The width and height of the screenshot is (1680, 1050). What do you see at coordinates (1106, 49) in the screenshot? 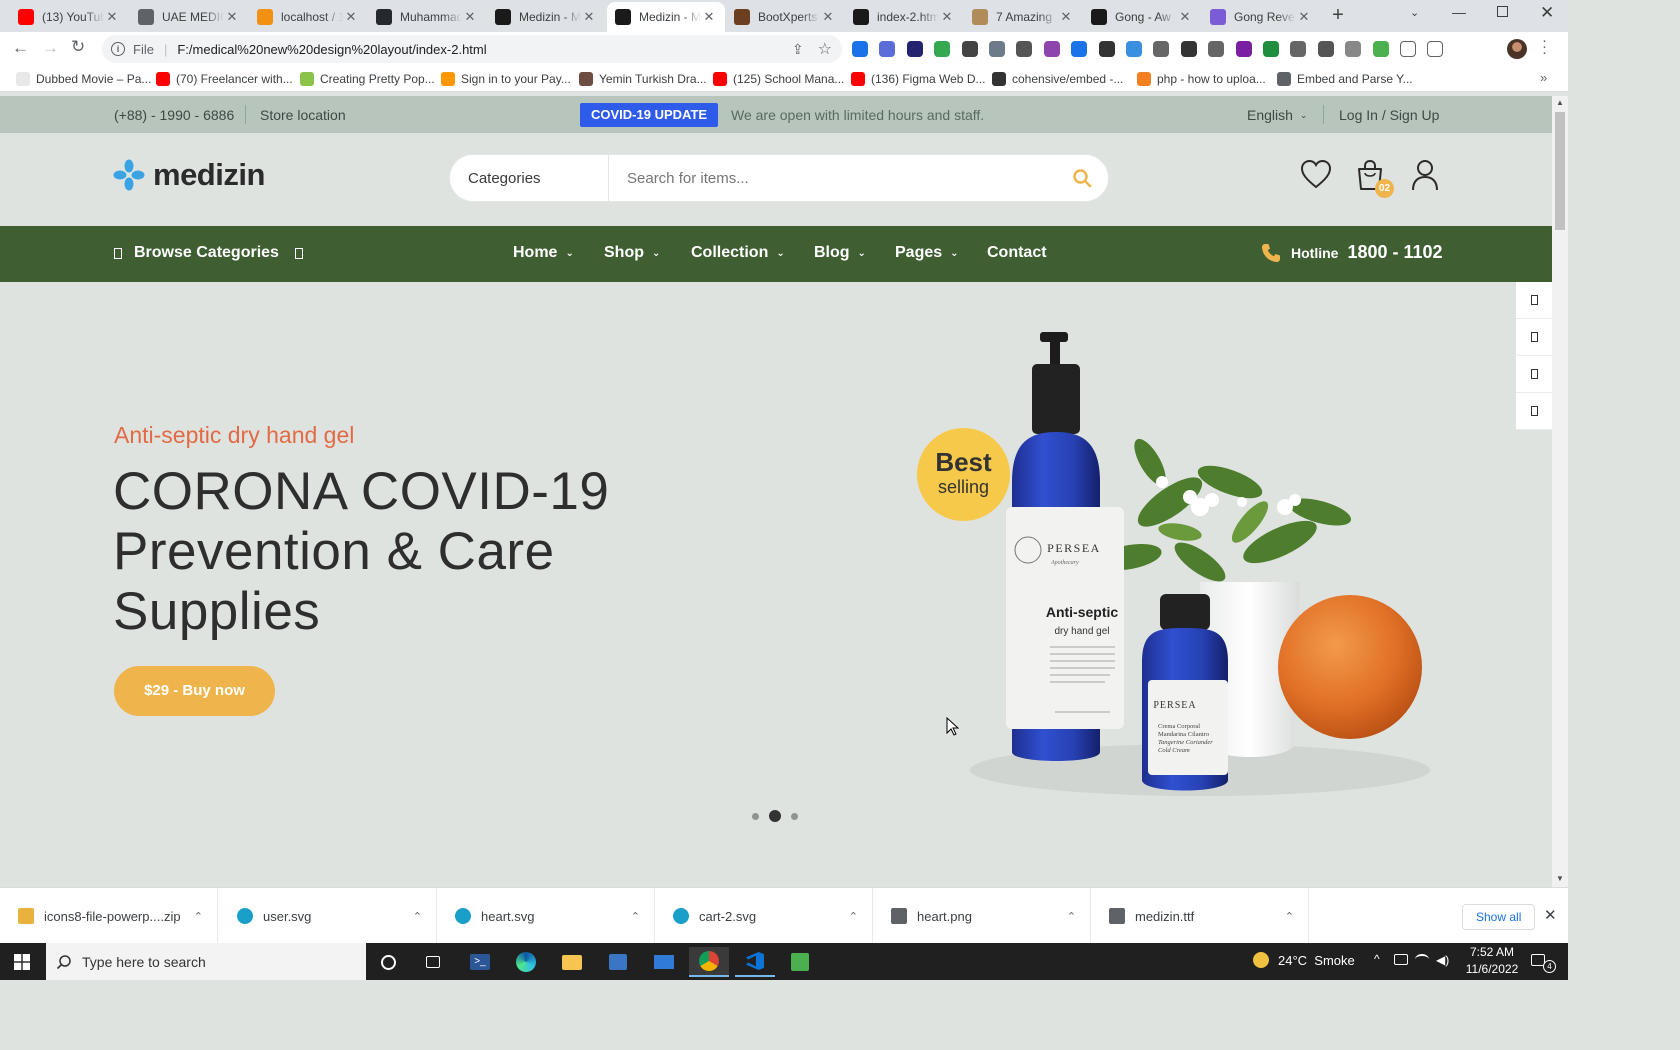
I see `grid-ext-icon` at bounding box center [1106, 49].